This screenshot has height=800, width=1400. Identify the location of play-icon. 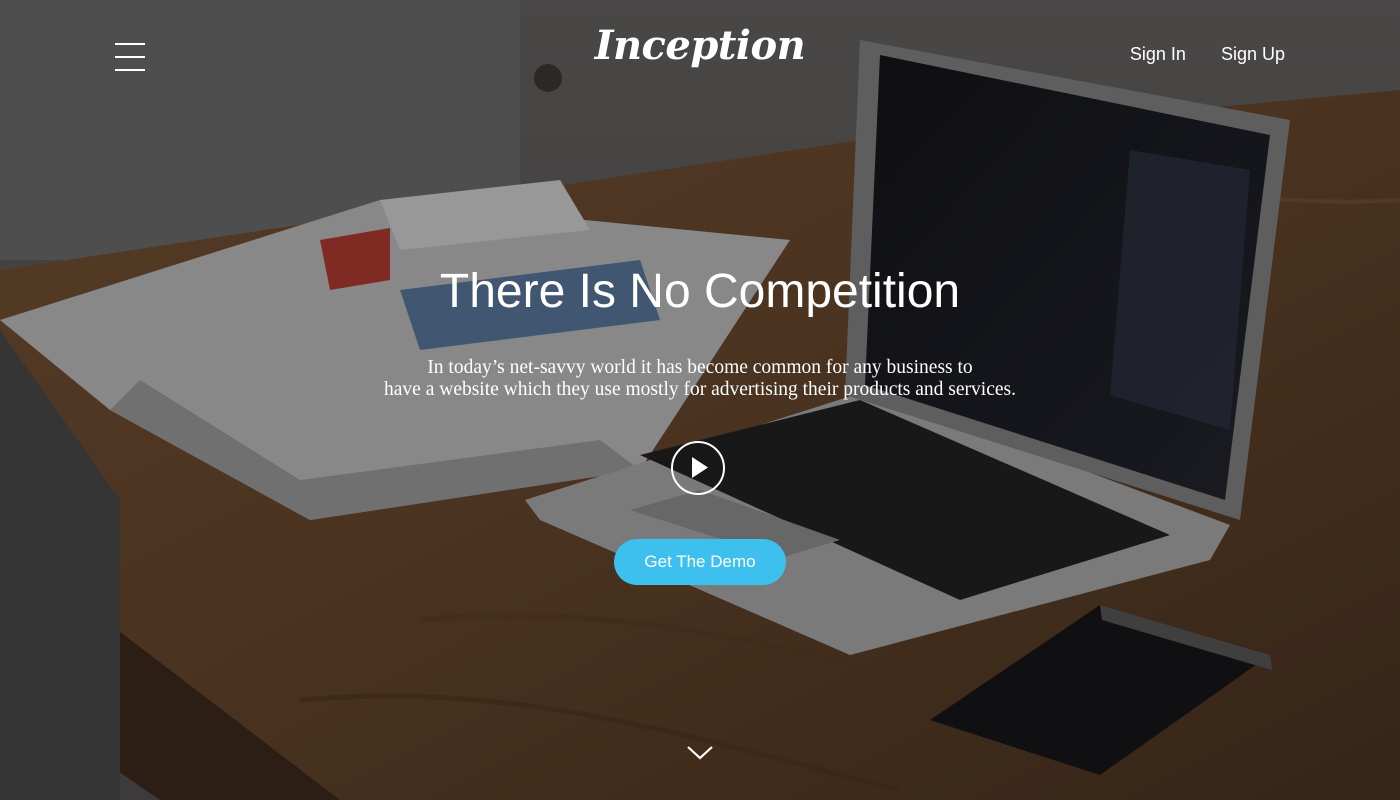
(700, 467).